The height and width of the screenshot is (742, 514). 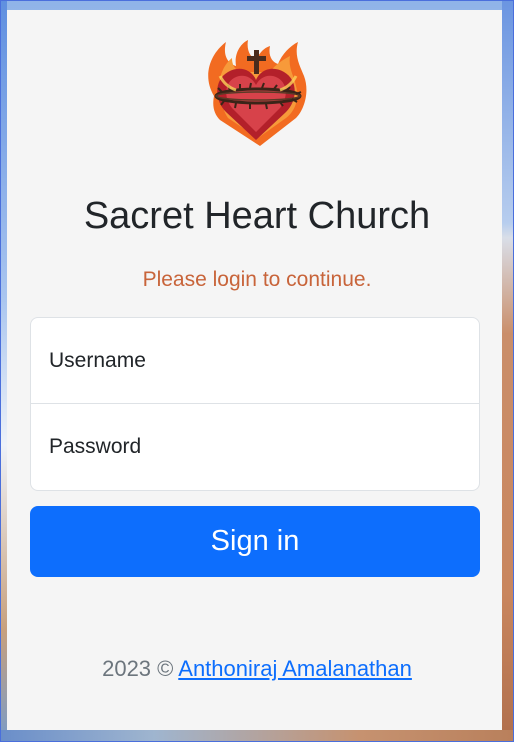 I want to click on author-link: Anthoniraj Amalanathan, so click(x=295, y=668).